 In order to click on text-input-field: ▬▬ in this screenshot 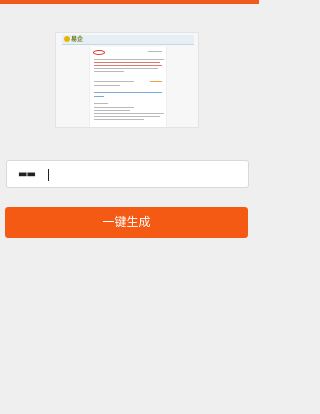, I will do `click(127, 174)`.